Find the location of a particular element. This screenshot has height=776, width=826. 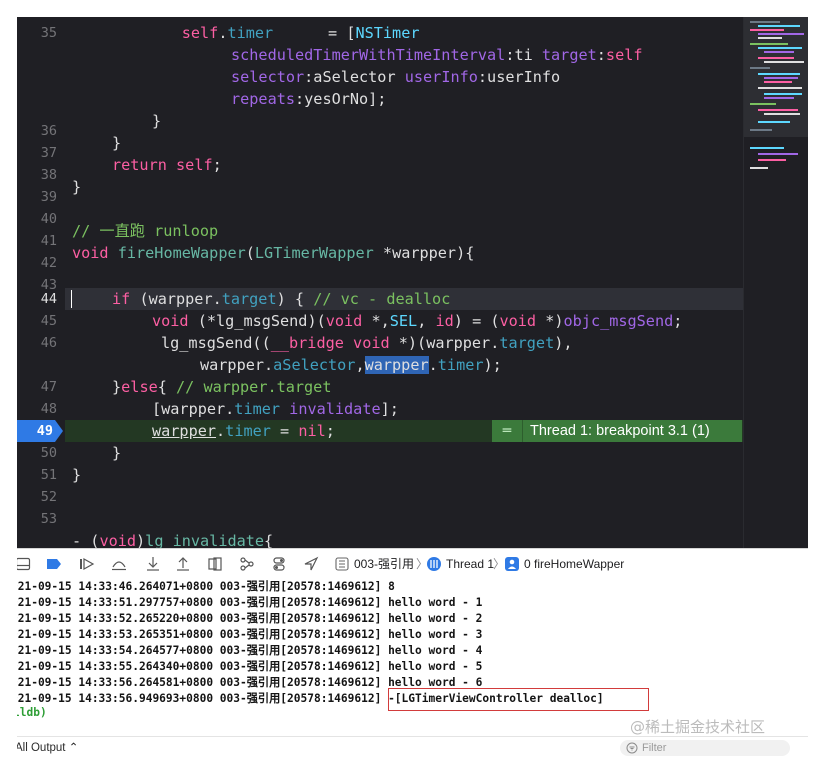

filter-field: Filter is located at coordinates (705, 748).